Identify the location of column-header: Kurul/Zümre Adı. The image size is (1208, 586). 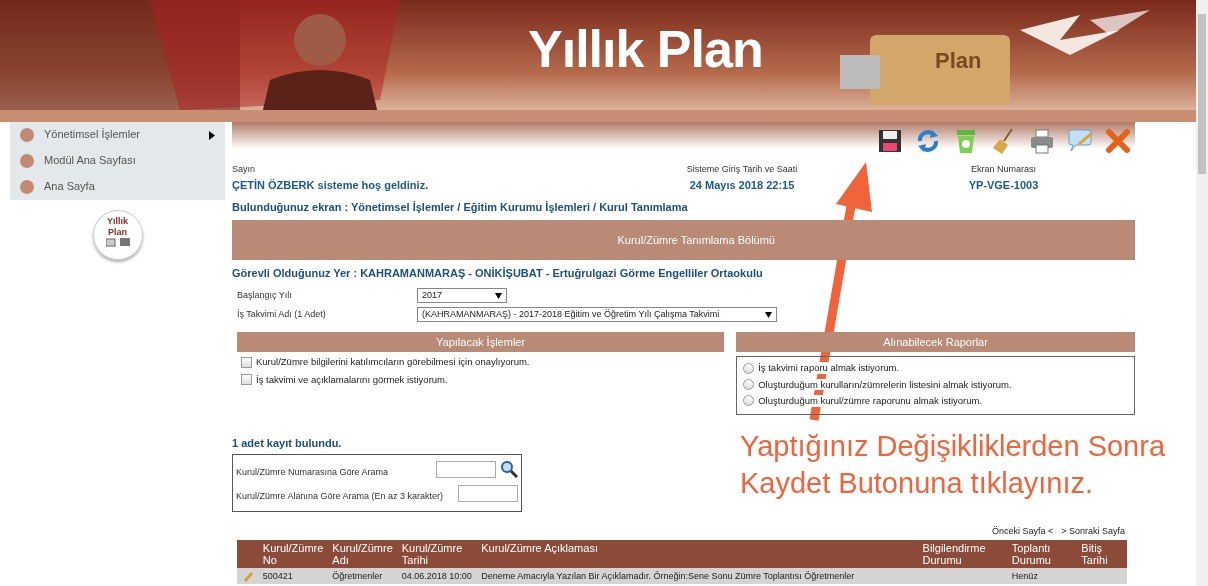
(362, 554).